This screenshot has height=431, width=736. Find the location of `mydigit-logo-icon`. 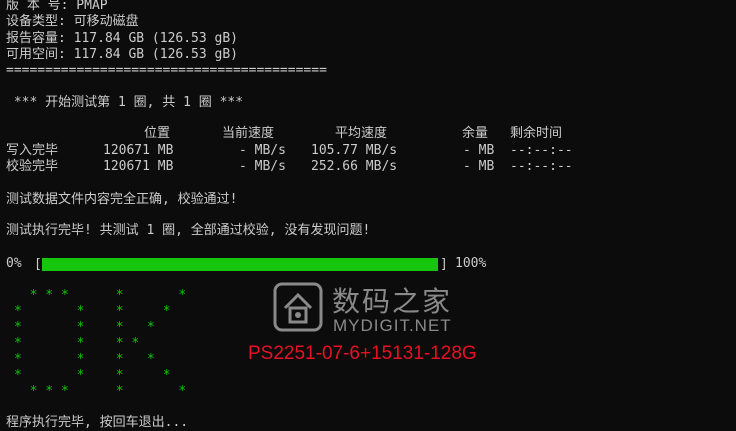

mydigit-logo-icon is located at coordinates (298, 307).